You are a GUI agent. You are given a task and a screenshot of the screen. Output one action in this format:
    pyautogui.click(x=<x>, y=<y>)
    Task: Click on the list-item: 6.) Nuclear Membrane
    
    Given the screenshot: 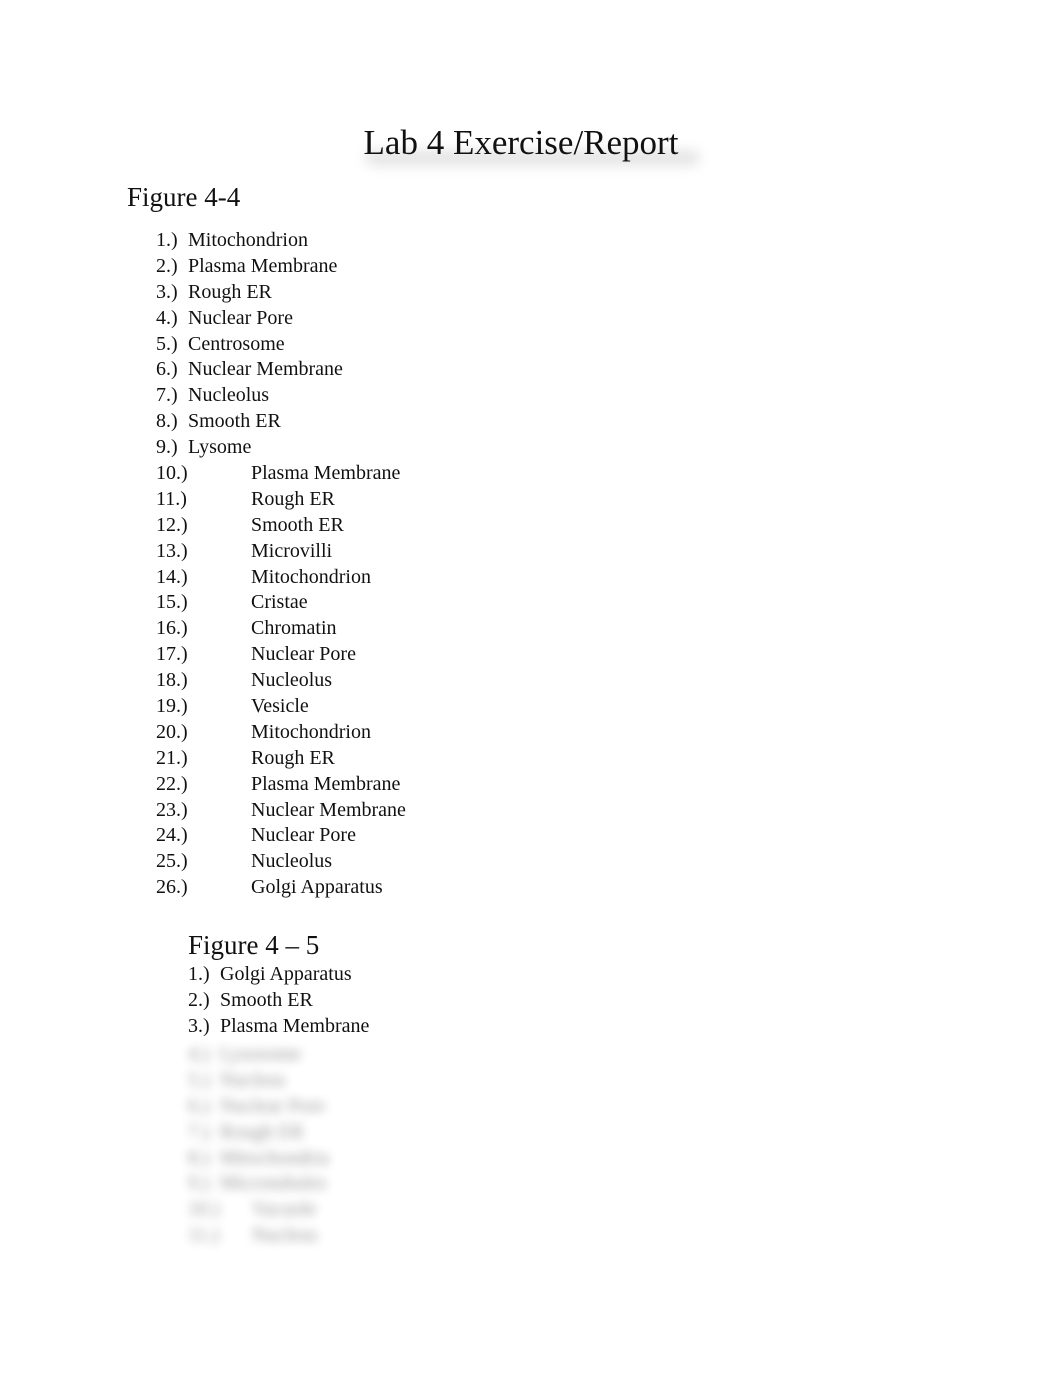 What is the action you would take?
    pyautogui.click(x=281, y=370)
    